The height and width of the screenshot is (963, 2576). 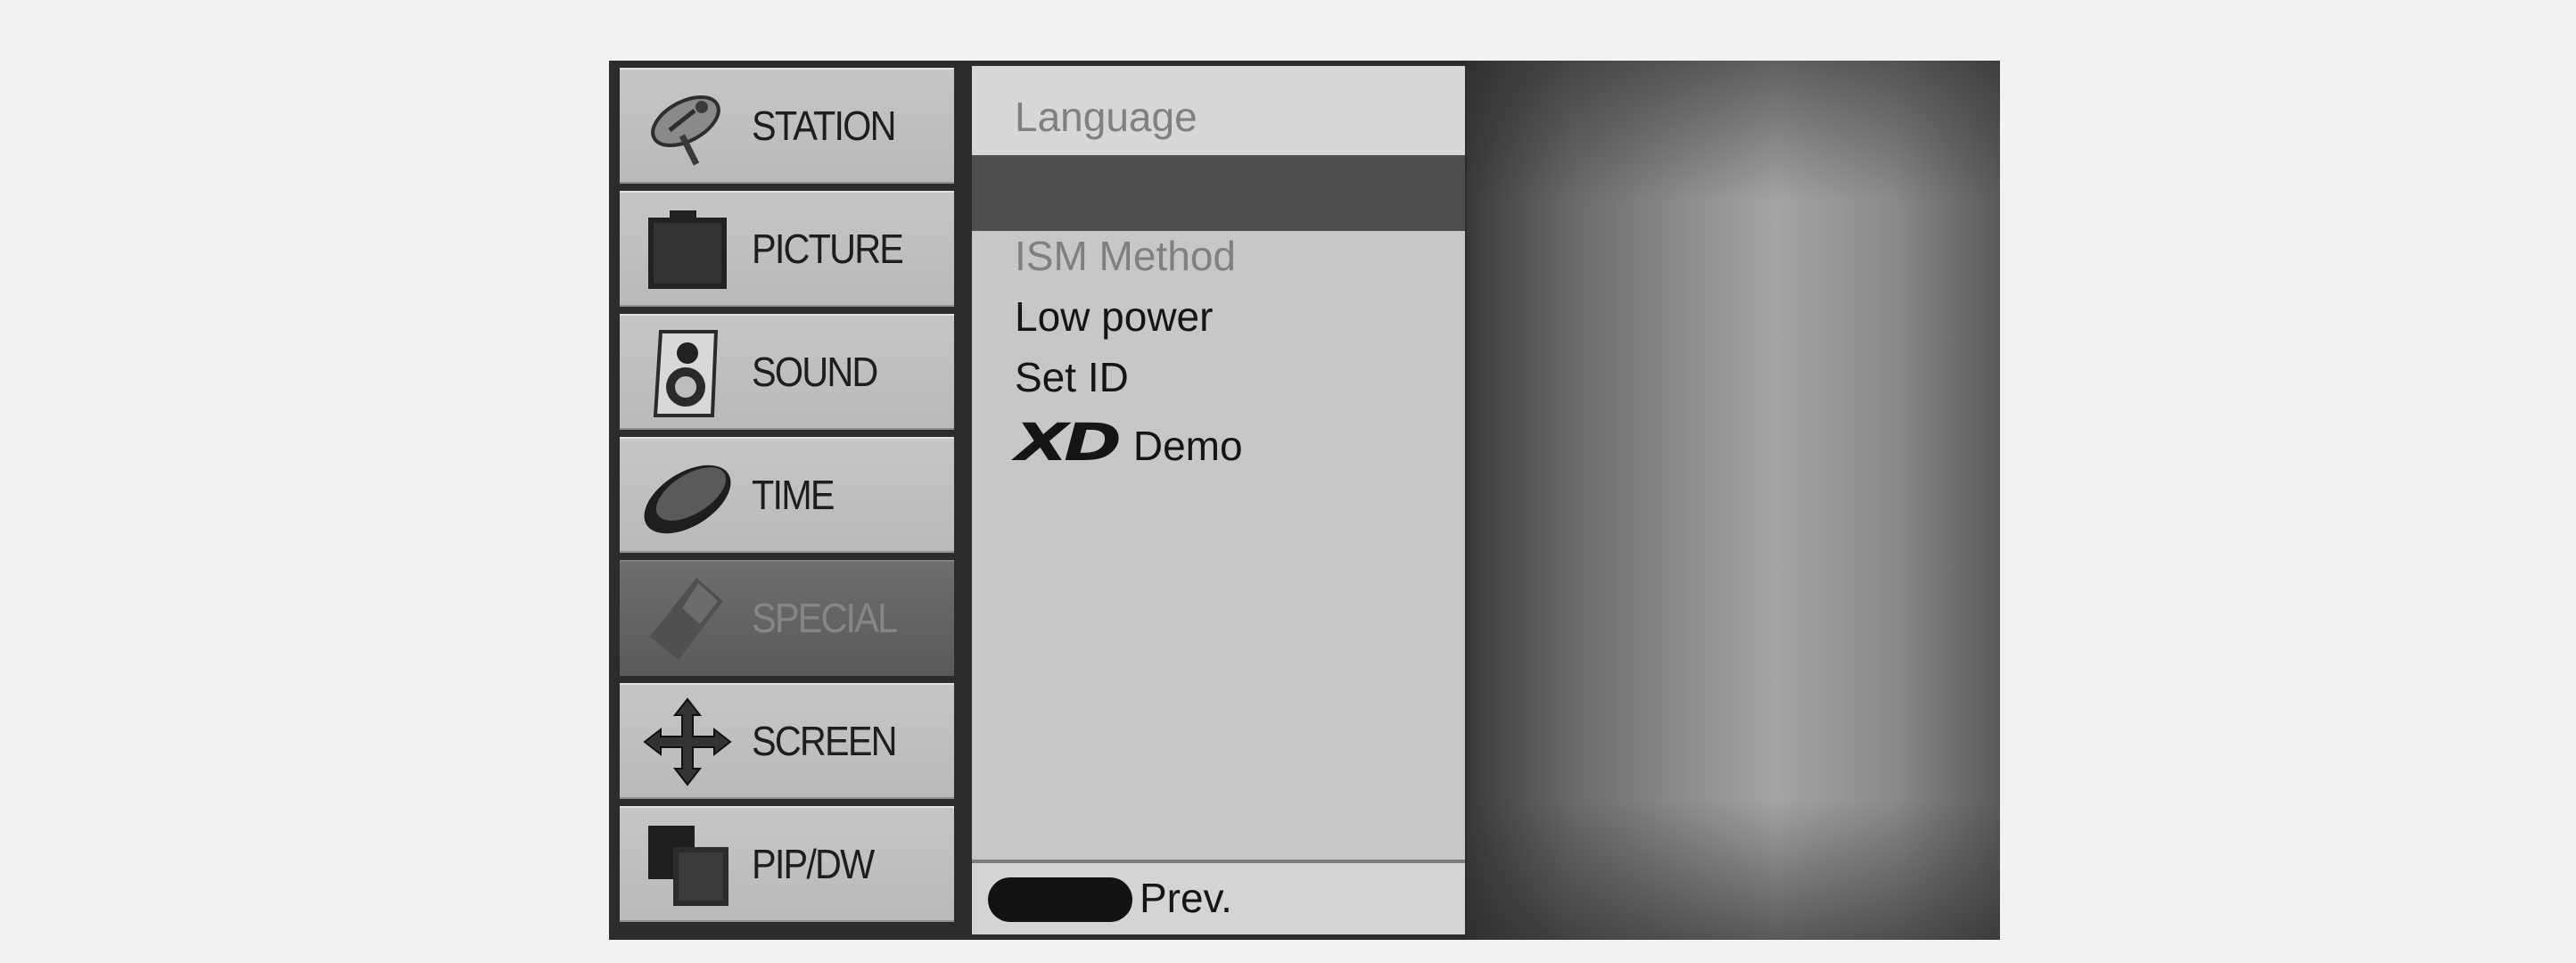 I want to click on selection-highlight, so click(x=1218, y=193).